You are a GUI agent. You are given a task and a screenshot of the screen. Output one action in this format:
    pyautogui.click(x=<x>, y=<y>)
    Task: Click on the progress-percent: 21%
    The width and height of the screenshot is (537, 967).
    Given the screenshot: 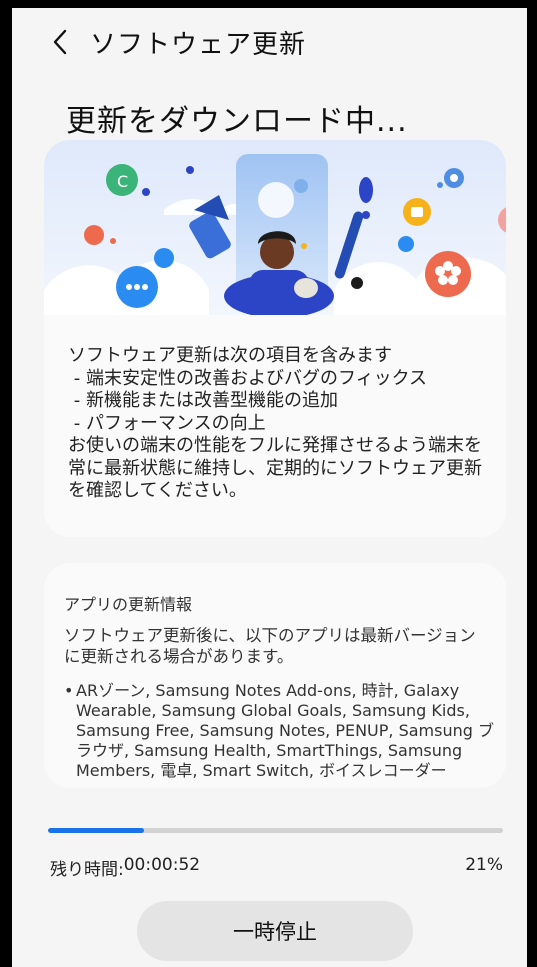 What is the action you would take?
    pyautogui.click(x=484, y=865)
    